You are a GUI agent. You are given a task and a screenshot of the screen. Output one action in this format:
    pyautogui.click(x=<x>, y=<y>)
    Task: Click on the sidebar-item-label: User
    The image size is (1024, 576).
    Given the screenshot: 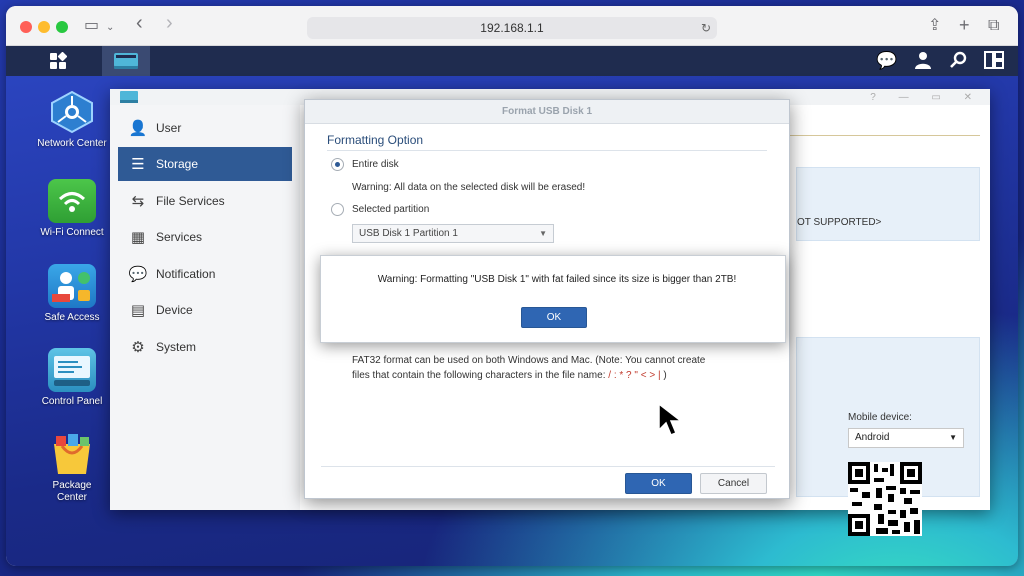 What is the action you would take?
    pyautogui.click(x=169, y=128)
    